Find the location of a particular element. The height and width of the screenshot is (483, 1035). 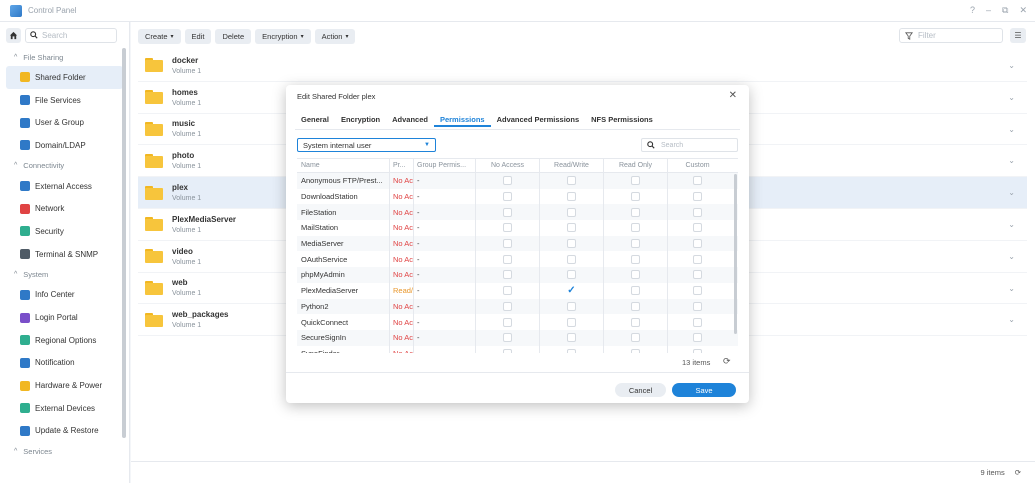

action-button: Action ▾ is located at coordinates (335, 36).